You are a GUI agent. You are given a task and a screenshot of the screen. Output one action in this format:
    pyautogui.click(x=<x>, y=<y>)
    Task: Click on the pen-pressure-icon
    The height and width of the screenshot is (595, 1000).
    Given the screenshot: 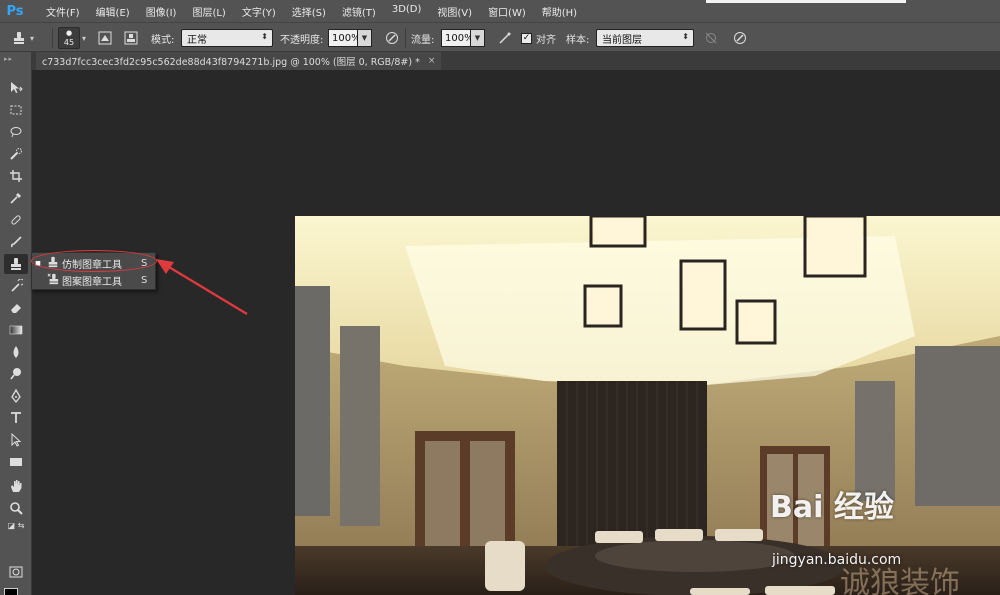 What is the action you would take?
    pyautogui.click(x=392, y=38)
    